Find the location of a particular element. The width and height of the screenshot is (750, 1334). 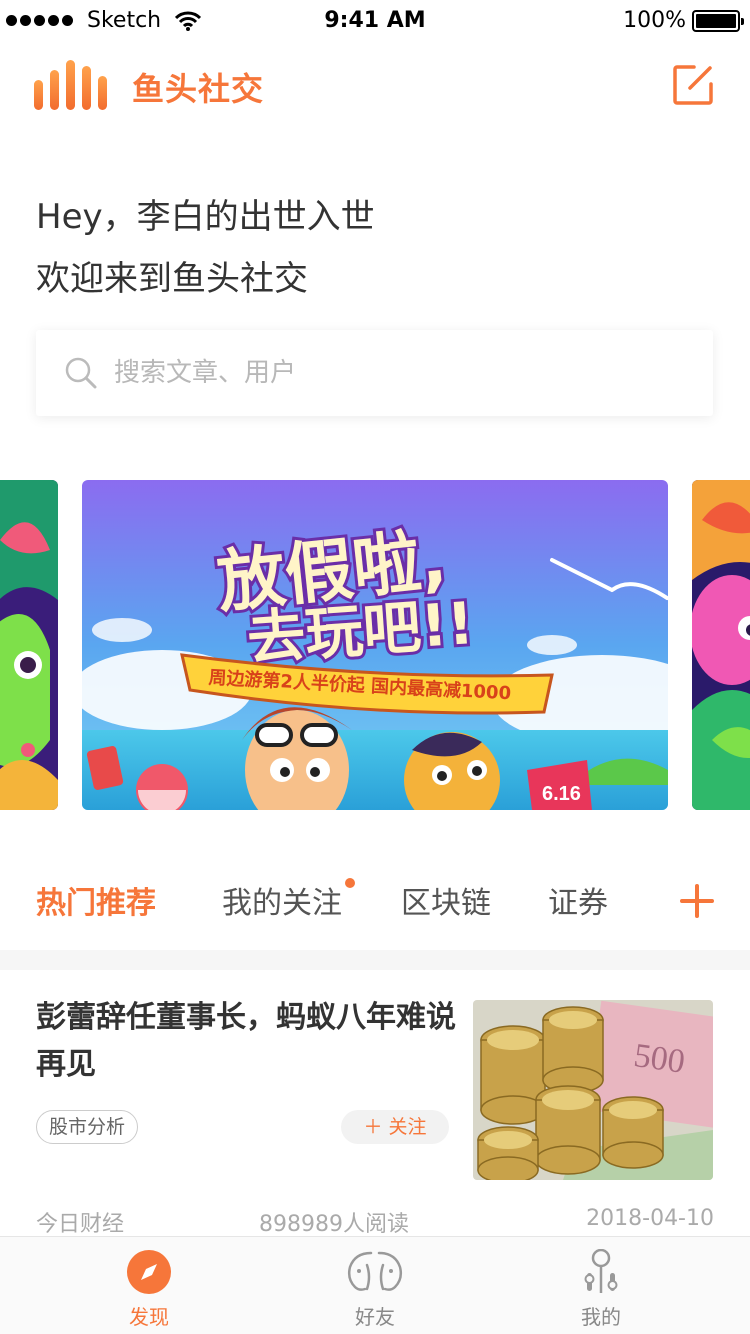

bottom-tab-bar: 发现 好友 我的 is located at coordinates (375, 1285).